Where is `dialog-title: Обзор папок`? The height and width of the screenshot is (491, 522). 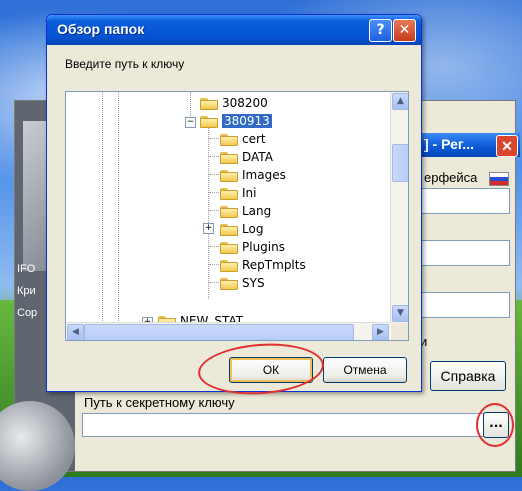 dialog-title: Обзор папок is located at coordinates (101, 29).